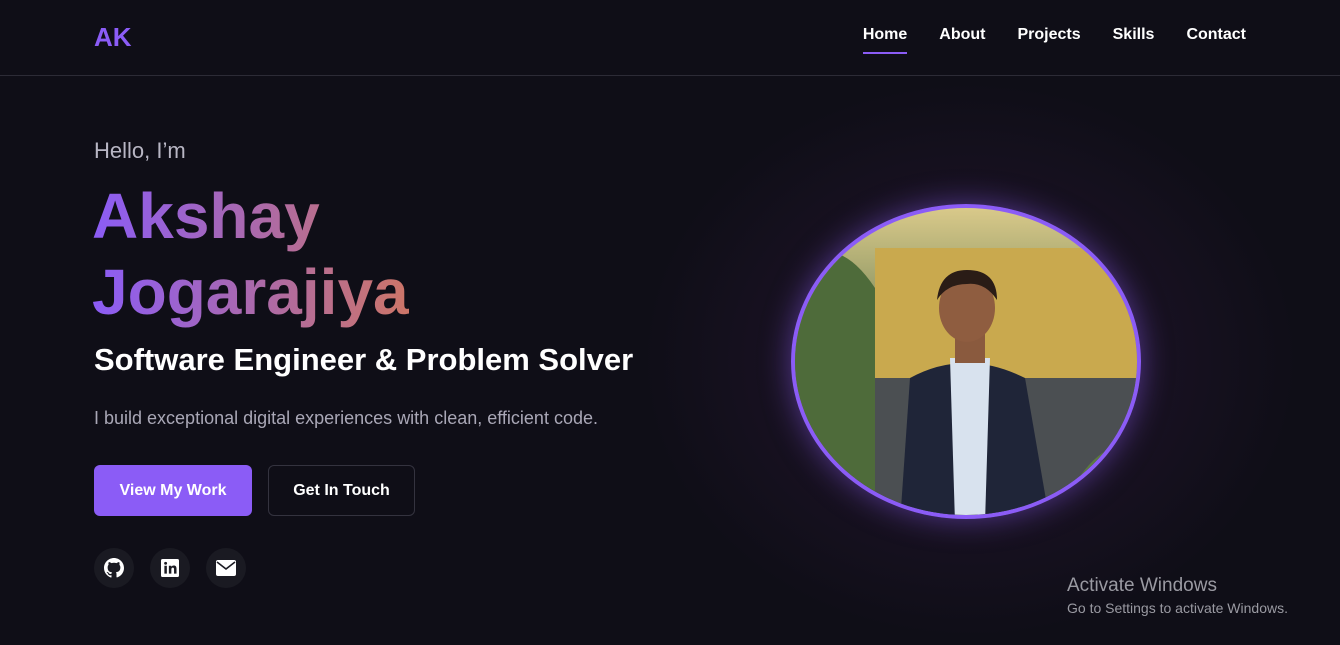  What do you see at coordinates (341, 490) in the screenshot?
I see `get-in-touch-button: Get In Touch` at bounding box center [341, 490].